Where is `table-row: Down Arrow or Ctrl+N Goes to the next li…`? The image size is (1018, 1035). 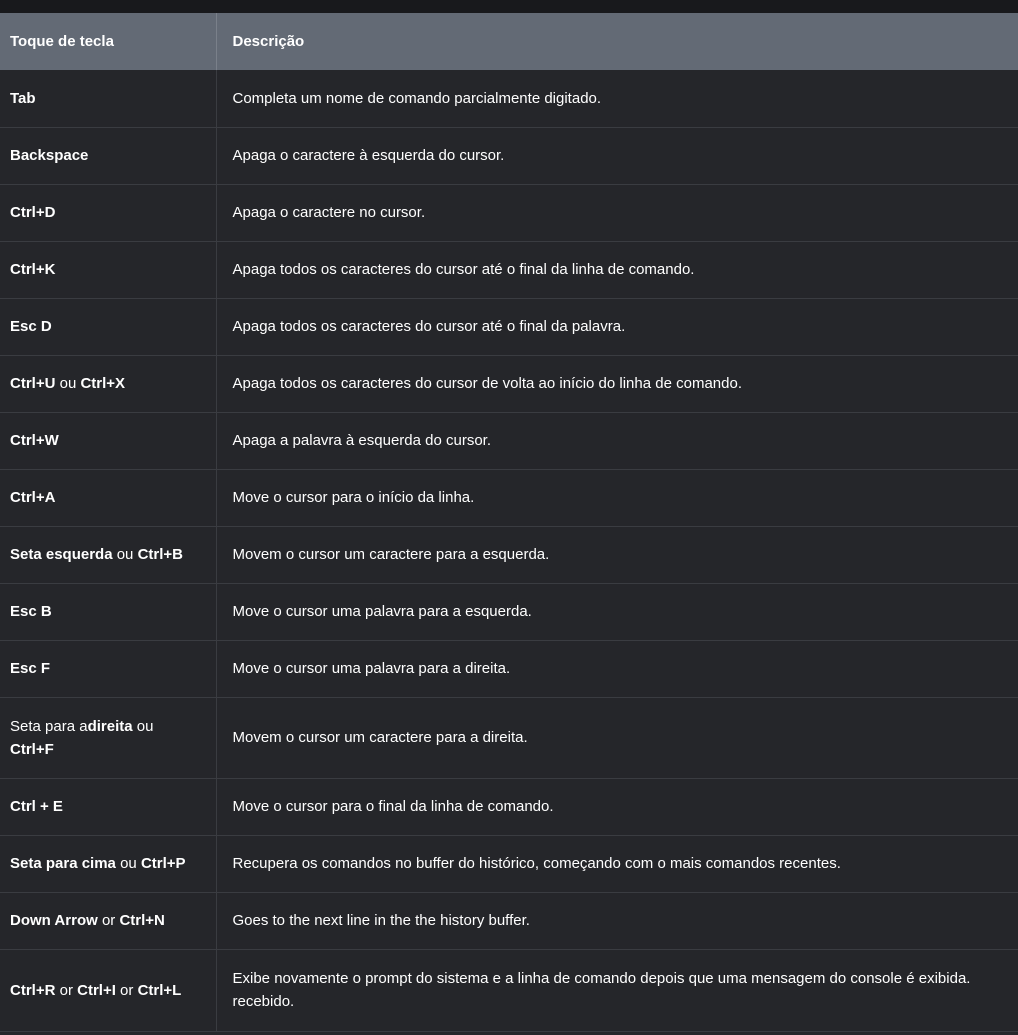
table-row: Down Arrow or Ctrl+N Goes to the next li… is located at coordinates (509, 921).